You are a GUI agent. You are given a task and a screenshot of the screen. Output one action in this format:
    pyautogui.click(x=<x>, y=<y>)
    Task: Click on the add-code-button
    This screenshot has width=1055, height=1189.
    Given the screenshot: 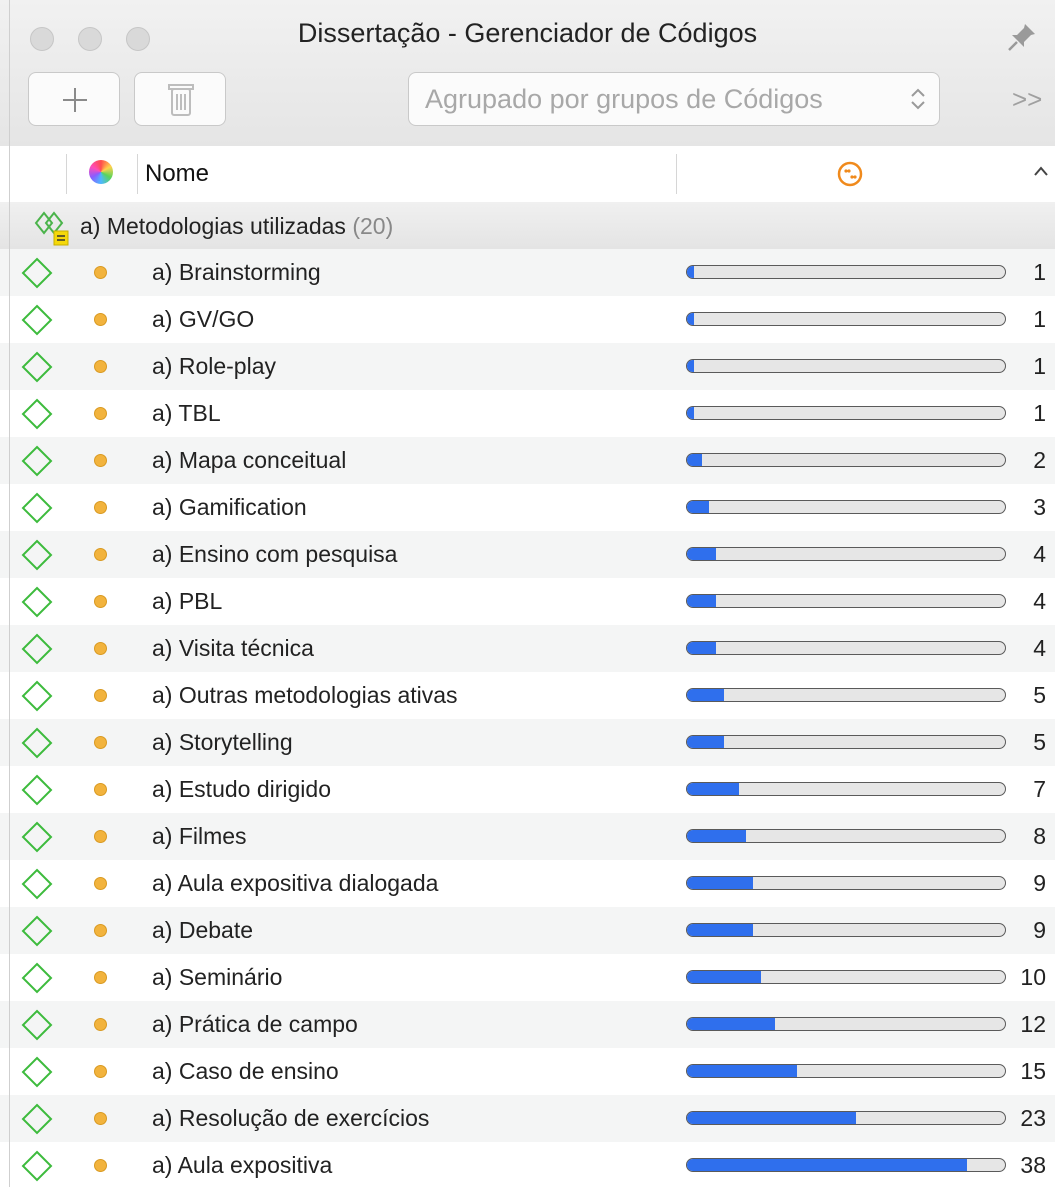 What is the action you would take?
    pyautogui.click(x=74, y=99)
    